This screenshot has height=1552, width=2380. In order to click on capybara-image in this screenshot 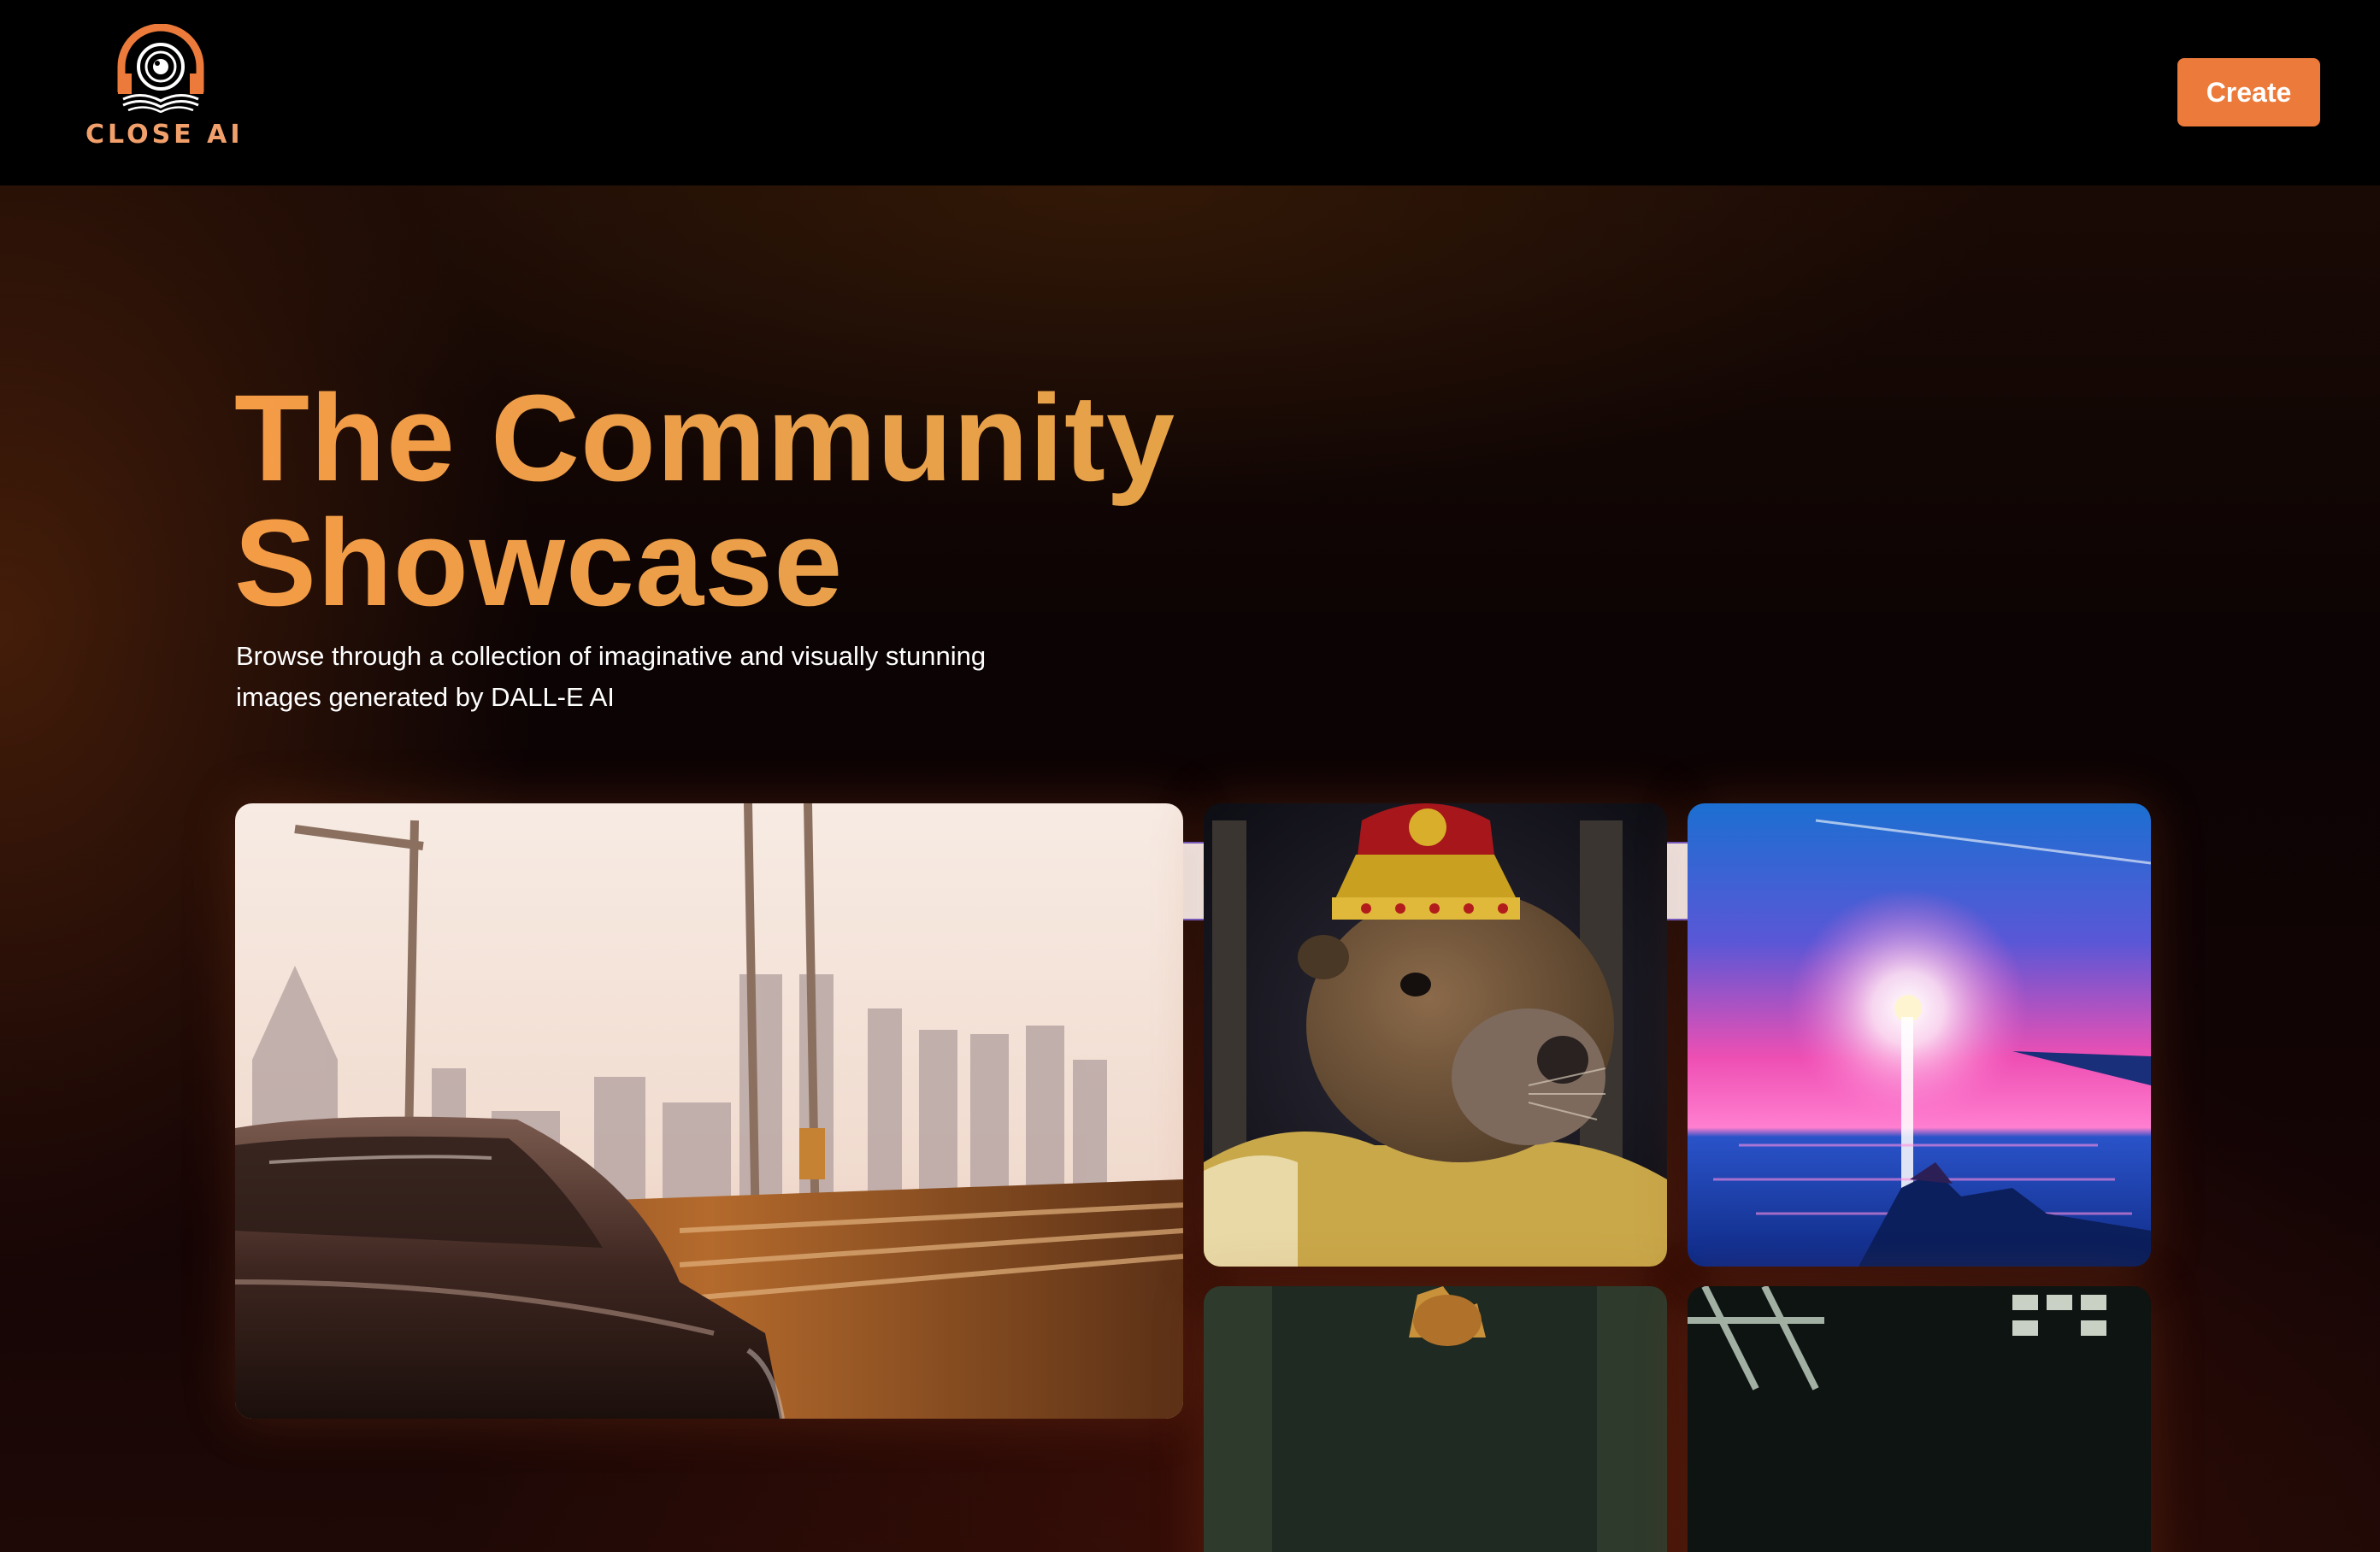, I will do `click(1436, 1035)`.